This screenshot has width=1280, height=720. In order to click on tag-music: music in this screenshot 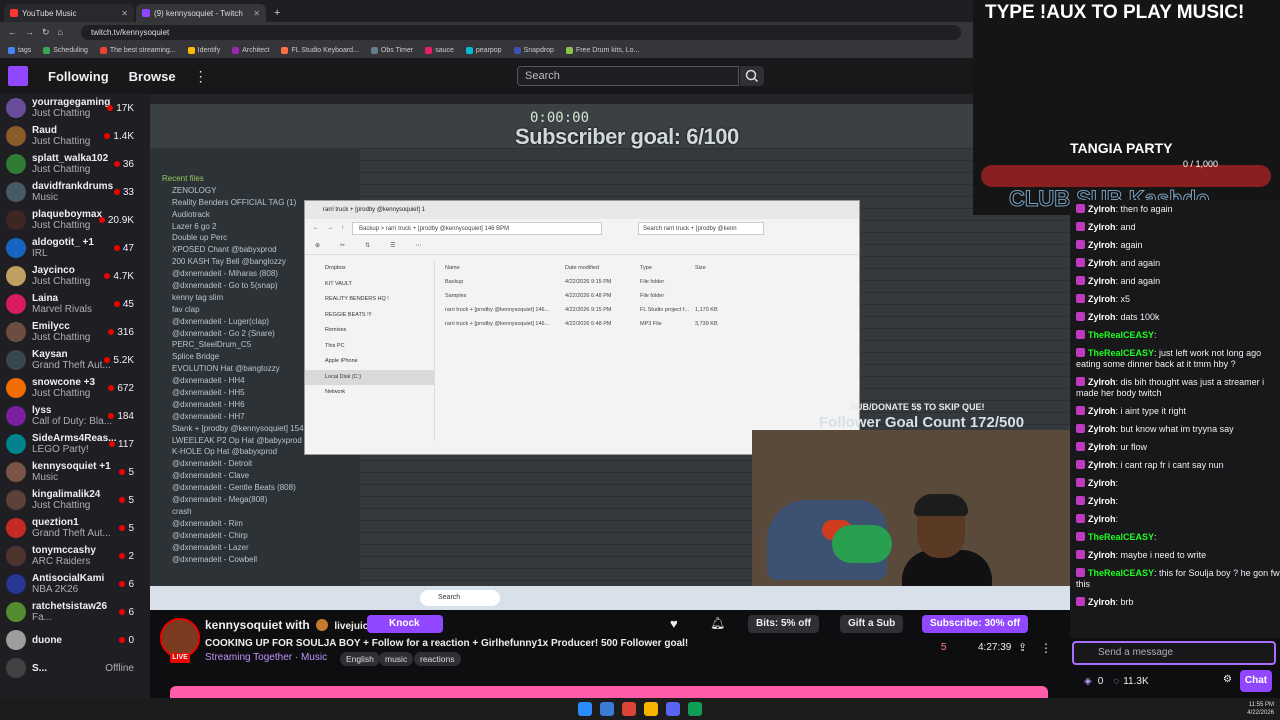, I will do `click(396, 659)`.